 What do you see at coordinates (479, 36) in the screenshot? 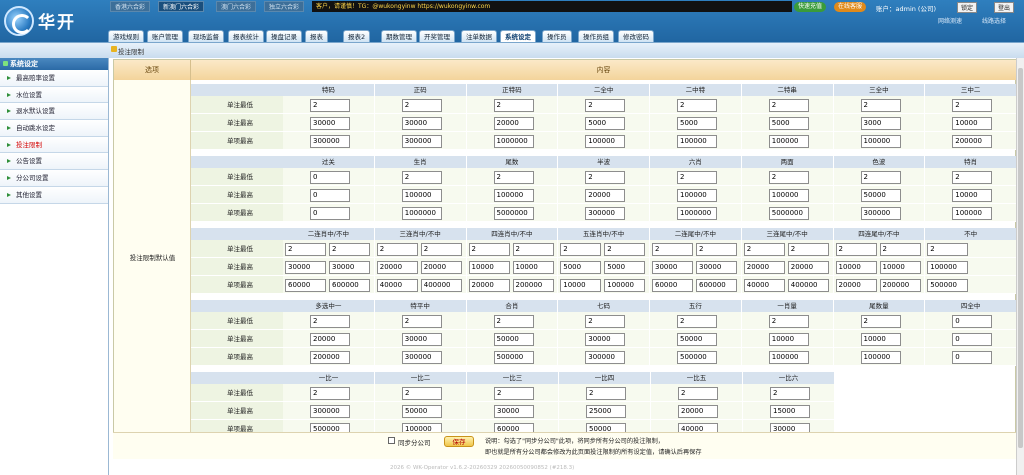
I see `tab-9: 注单数据` at bounding box center [479, 36].